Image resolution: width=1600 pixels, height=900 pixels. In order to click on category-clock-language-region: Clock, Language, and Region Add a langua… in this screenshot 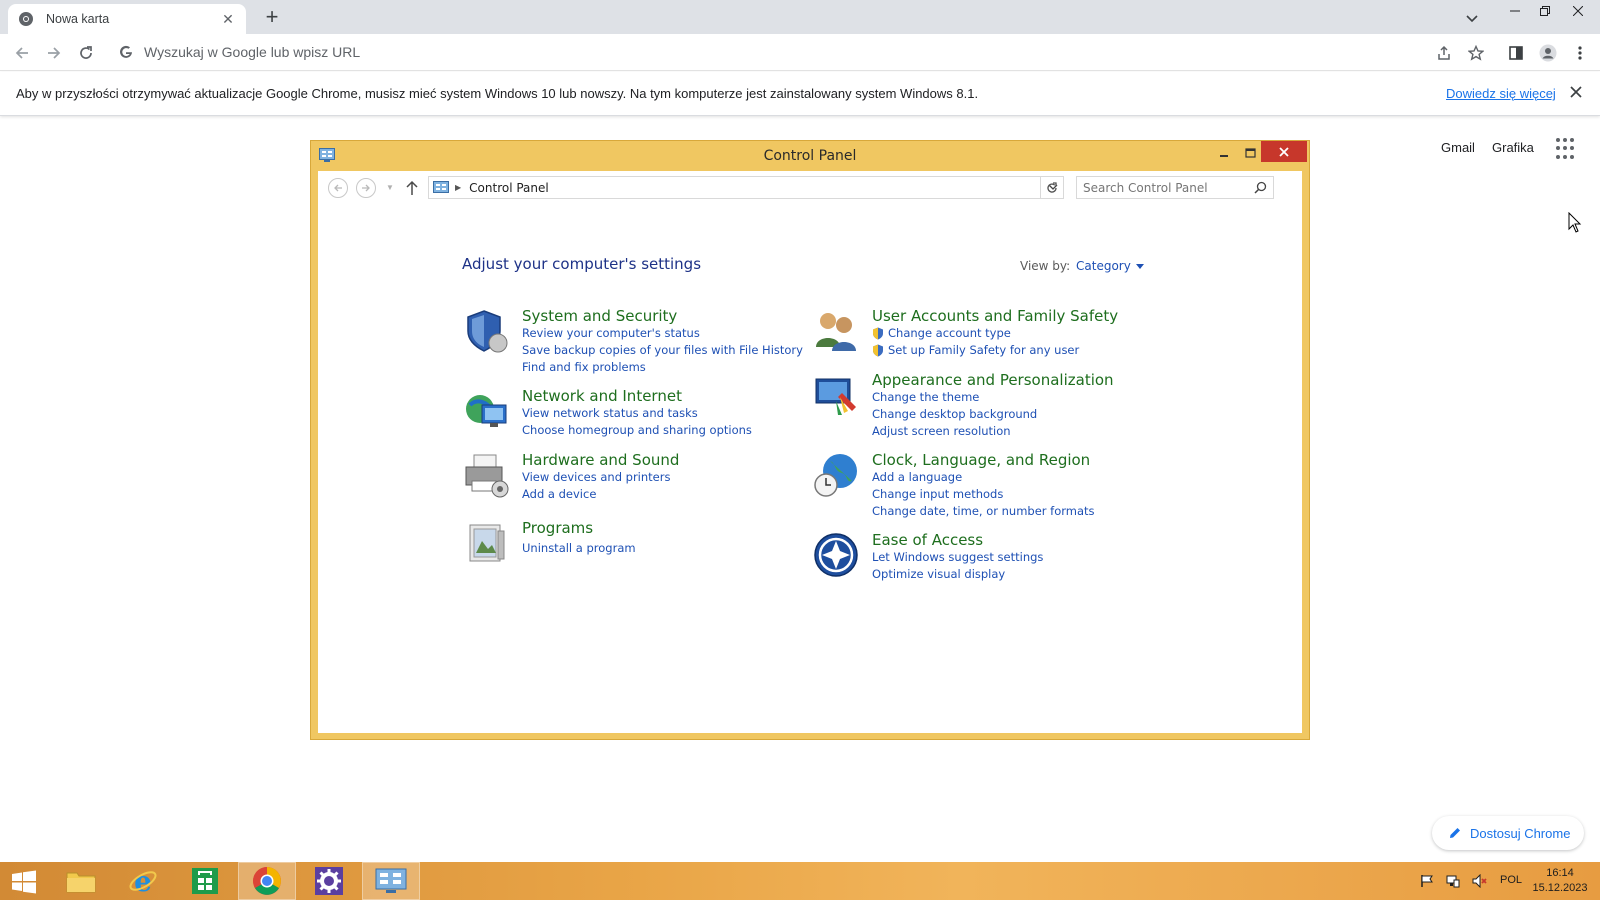, I will do `click(977, 486)`.